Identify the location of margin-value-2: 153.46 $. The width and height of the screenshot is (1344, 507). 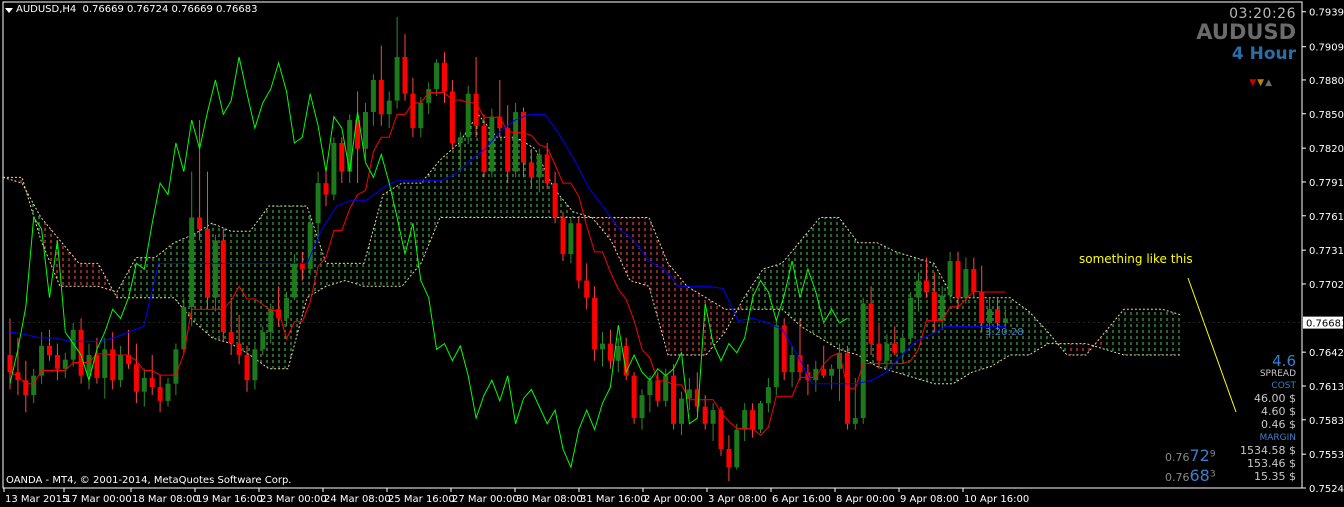
(1271, 463).